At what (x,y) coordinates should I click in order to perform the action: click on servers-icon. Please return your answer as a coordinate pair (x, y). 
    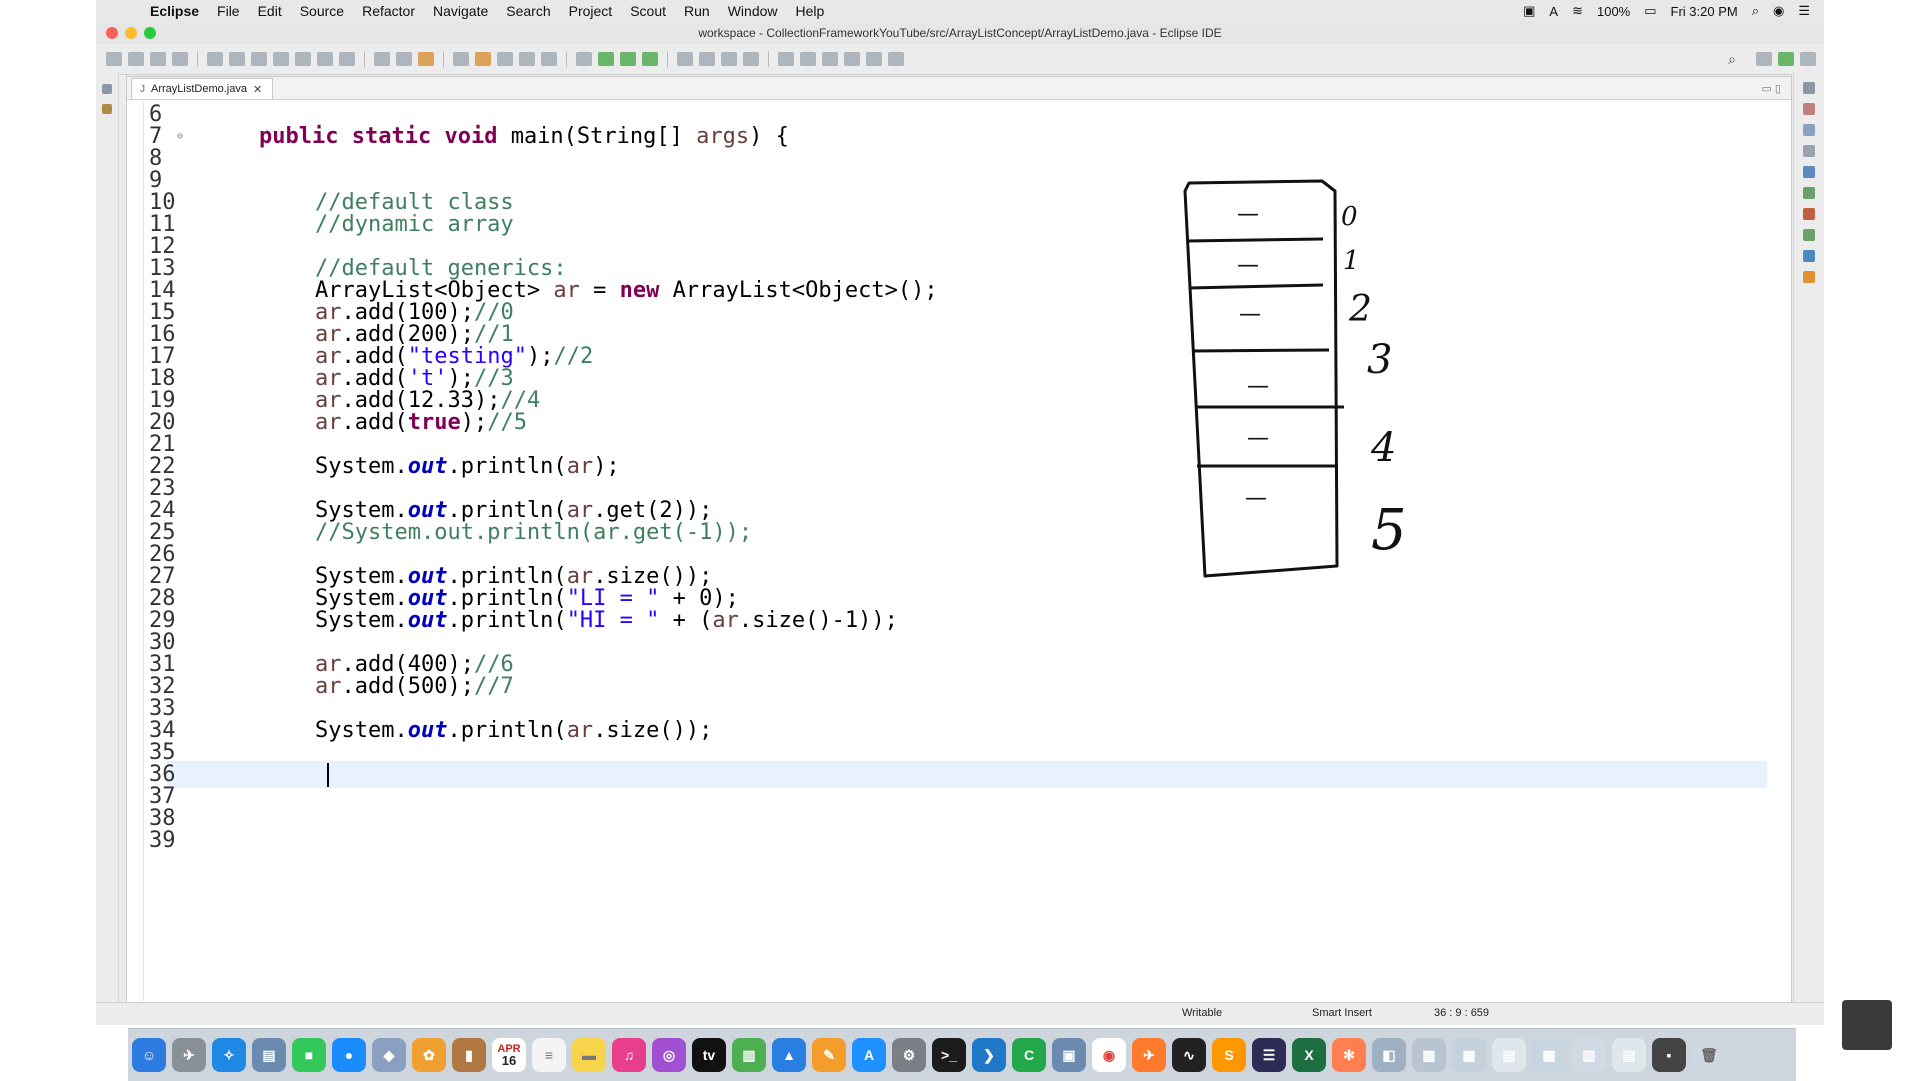
    Looking at the image, I should click on (1809, 256).